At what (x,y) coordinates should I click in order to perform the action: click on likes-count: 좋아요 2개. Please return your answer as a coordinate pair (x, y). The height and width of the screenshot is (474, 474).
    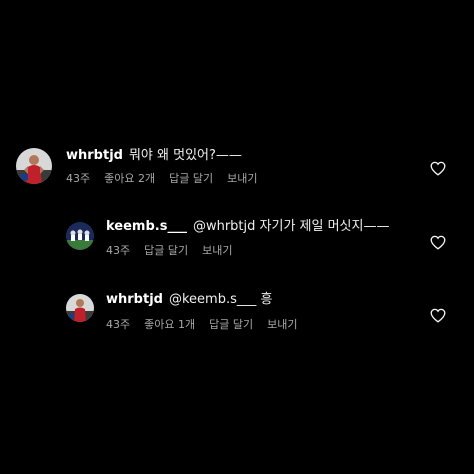
    Looking at the image, I should click on (129, 178).